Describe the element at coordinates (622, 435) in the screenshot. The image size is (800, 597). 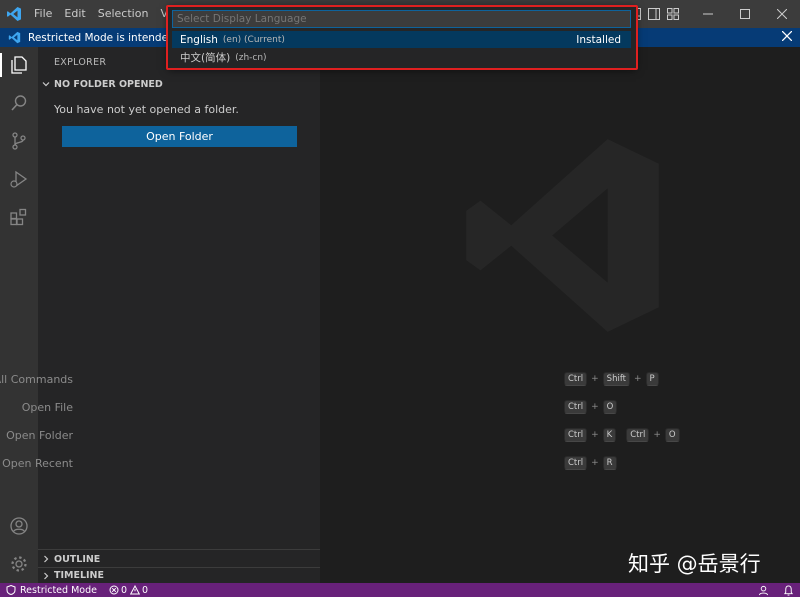
I see `shortcut-keys: Ctrl + K Ctrl + O` at that location.